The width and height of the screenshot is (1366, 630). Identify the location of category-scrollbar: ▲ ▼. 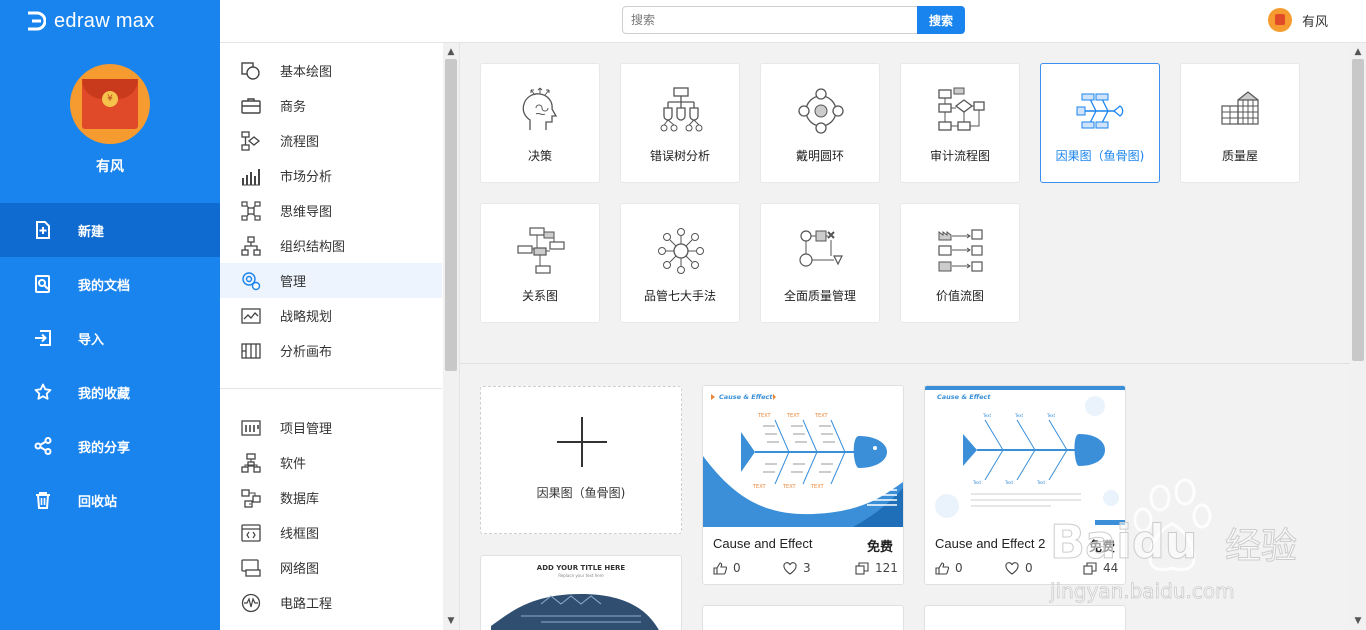
(451, 336).